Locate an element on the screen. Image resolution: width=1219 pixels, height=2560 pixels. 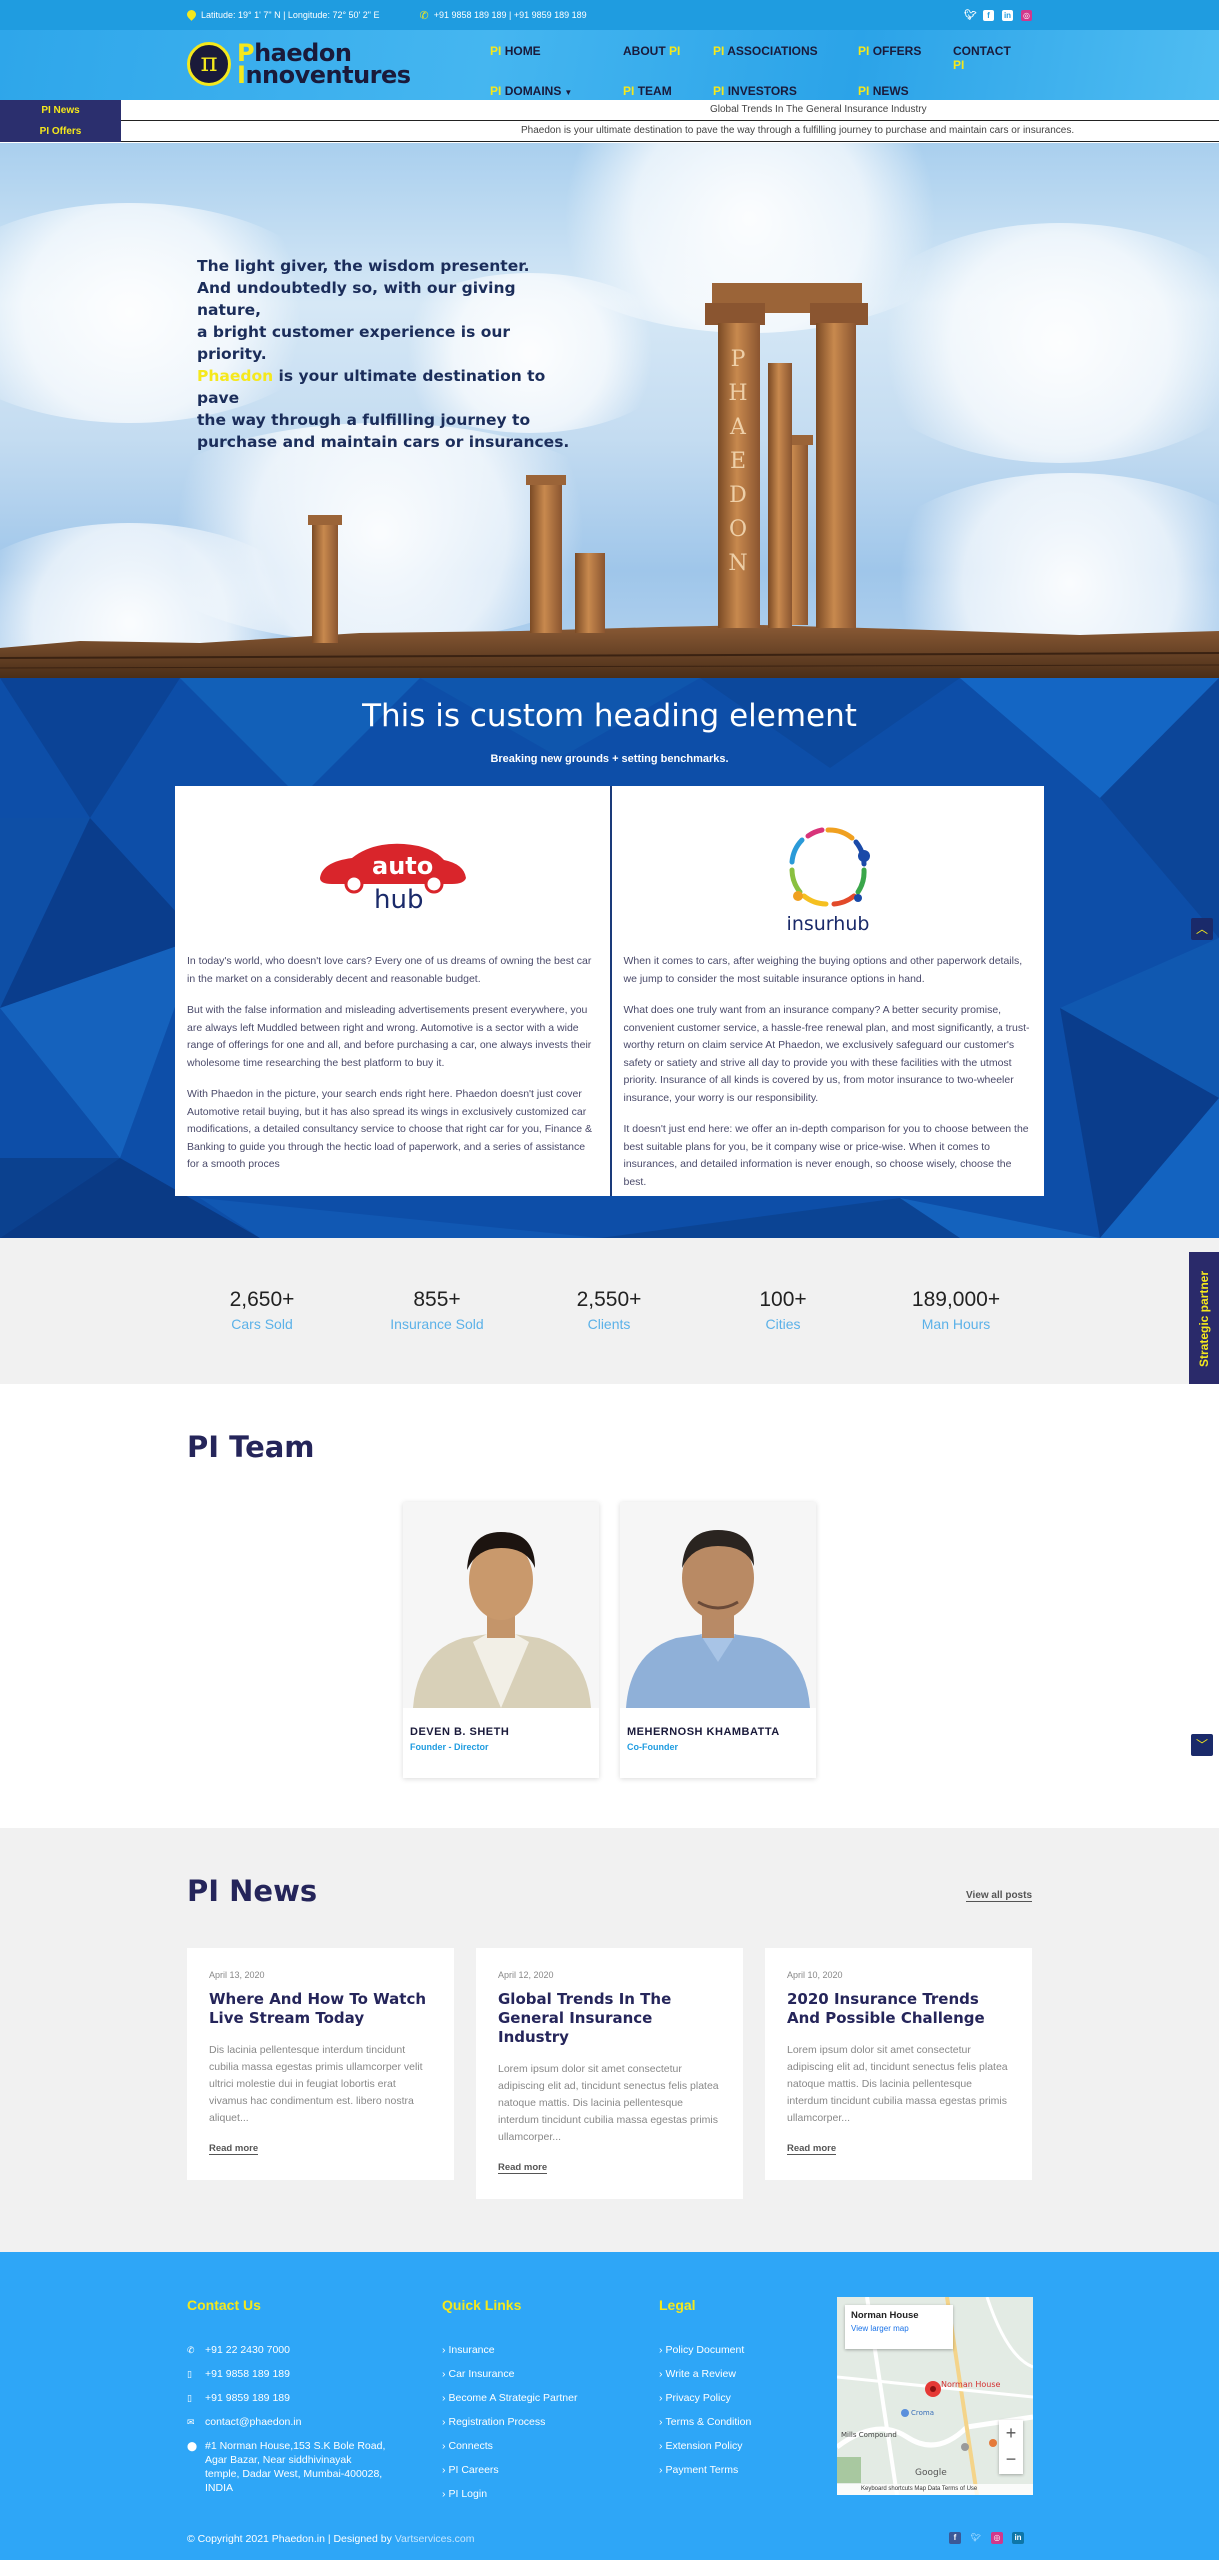
pi-logo-icon: π is located at coordinates (209, 64).